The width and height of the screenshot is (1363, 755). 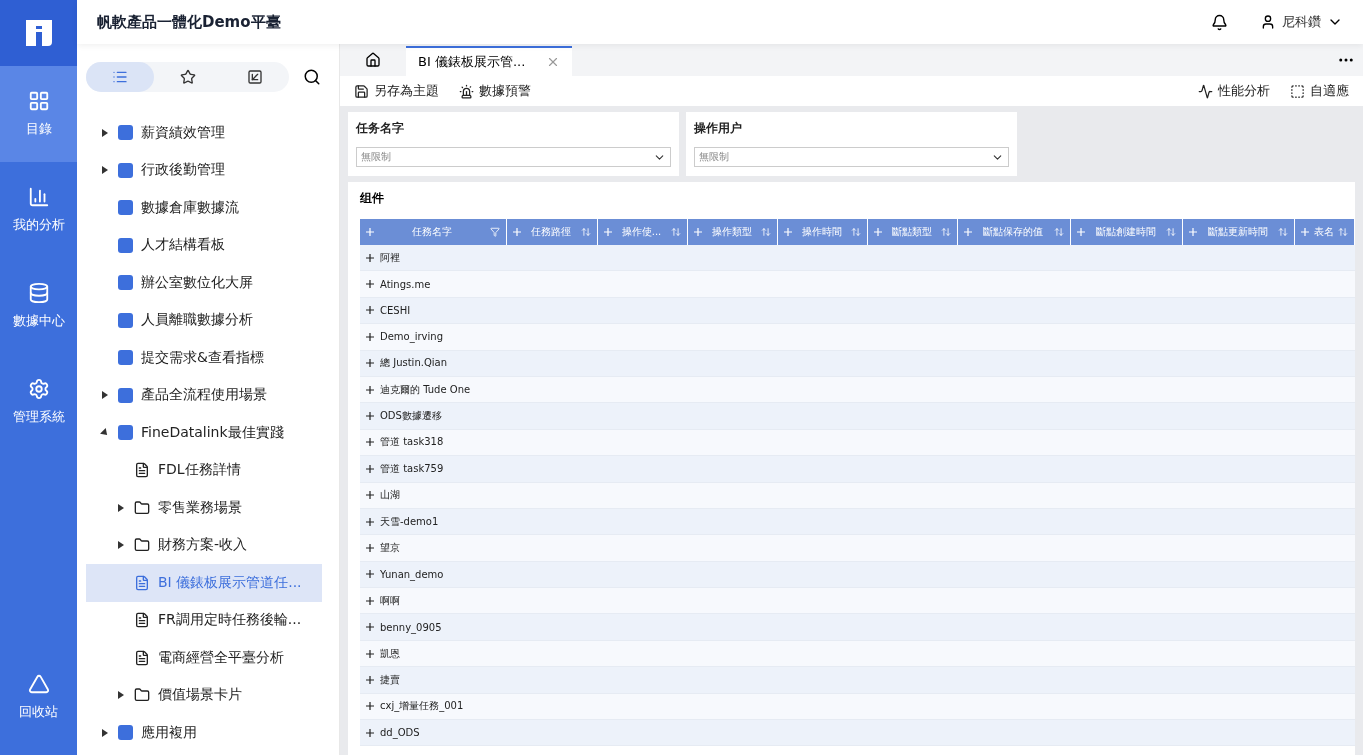 I want to click on toolbar-button: 數據預警, so click(x=495, y=91).